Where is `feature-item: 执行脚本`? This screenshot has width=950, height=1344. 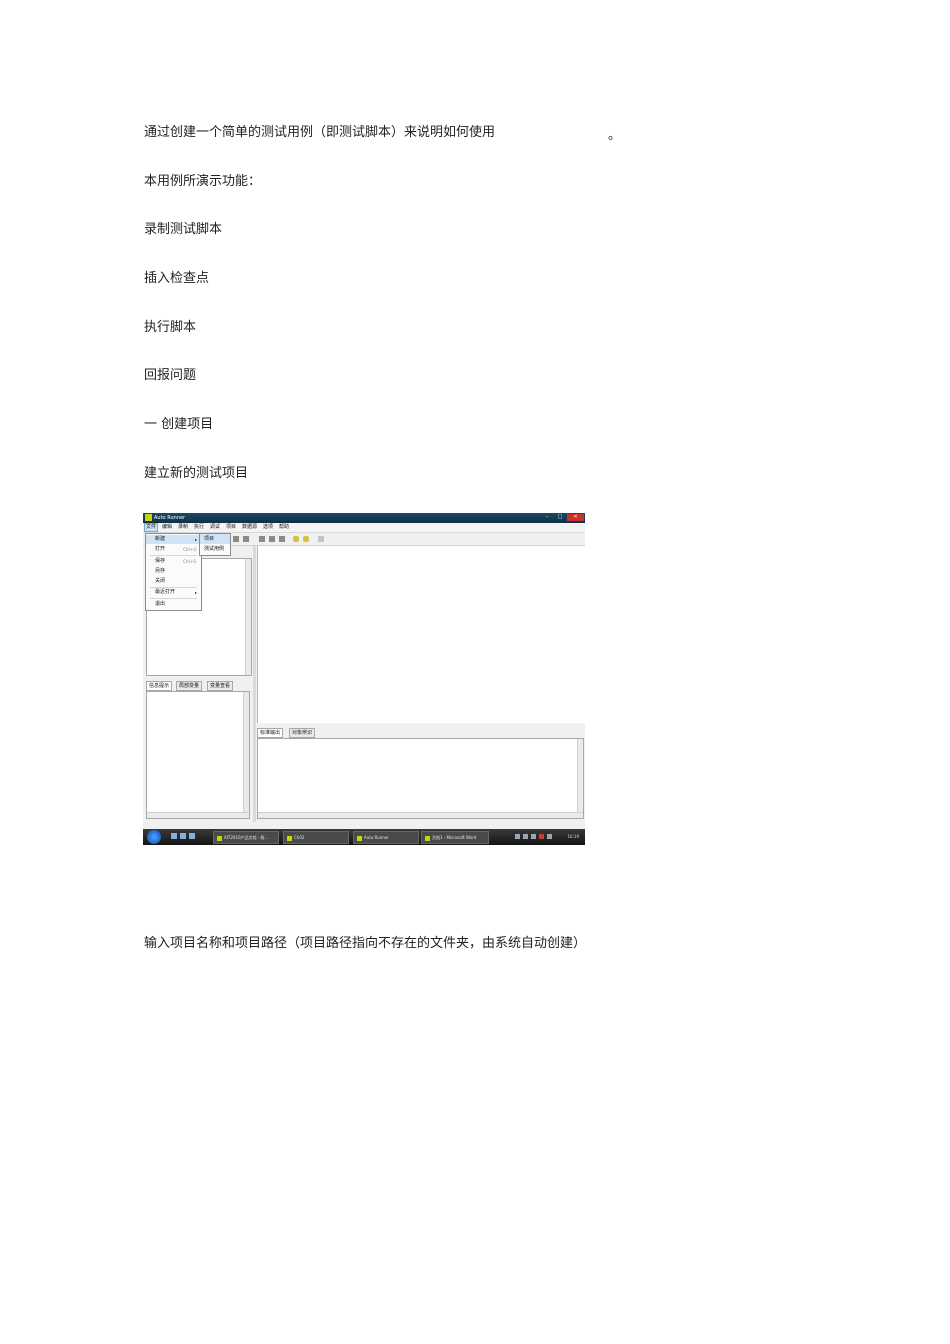
feature-item: 执行脚本 is located at coordinates (170, 327).